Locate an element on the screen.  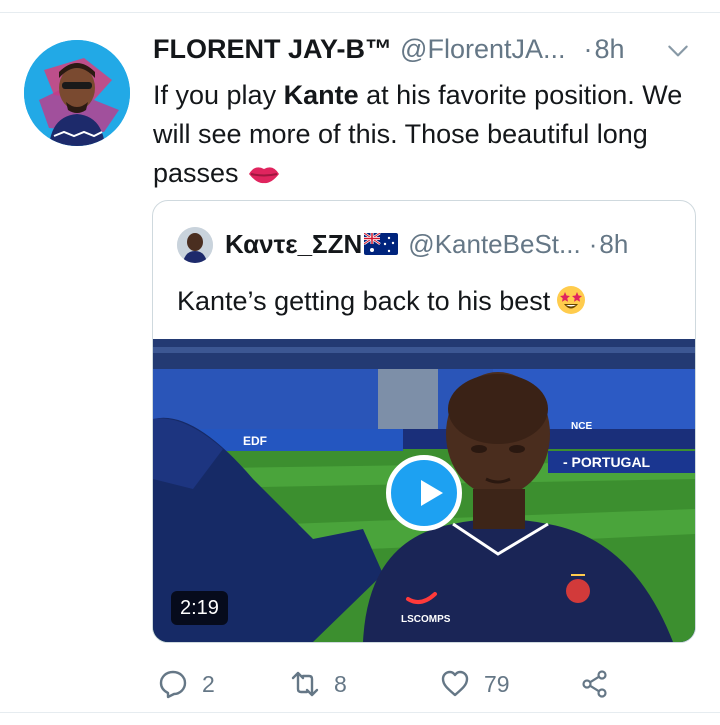
heart-icon is located at coordinates (455, 683).